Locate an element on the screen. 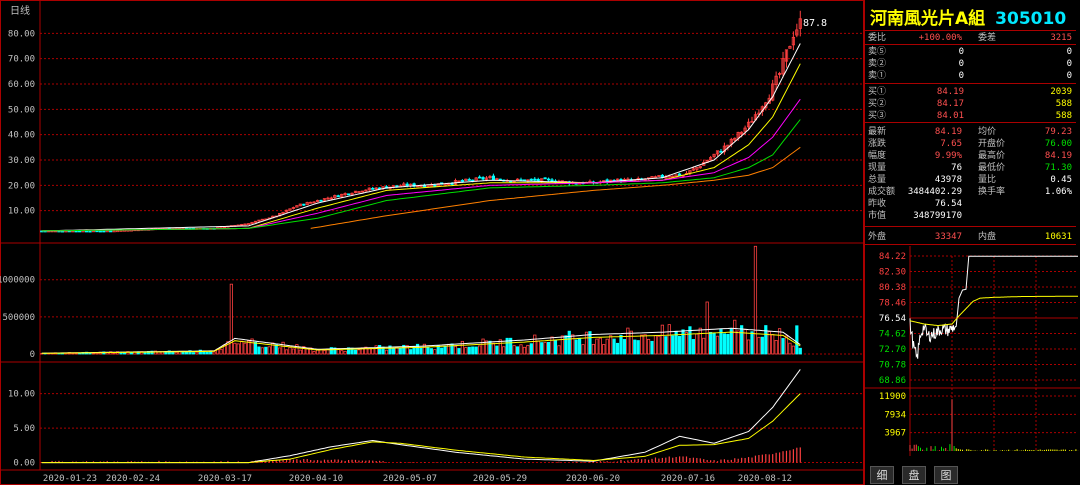 This screenshot has height=485, width=1080. sell-label: 卖① is located at coordinates (877, 76).